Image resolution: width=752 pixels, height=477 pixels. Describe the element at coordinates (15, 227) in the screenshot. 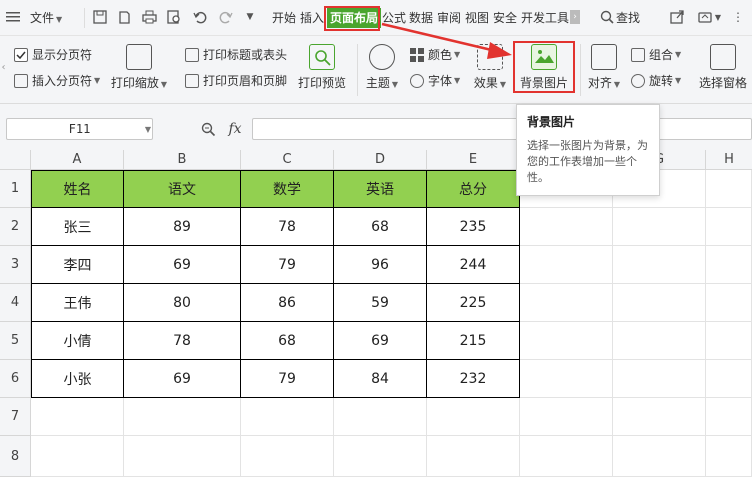

I see `row-header-2: 2` at that location.